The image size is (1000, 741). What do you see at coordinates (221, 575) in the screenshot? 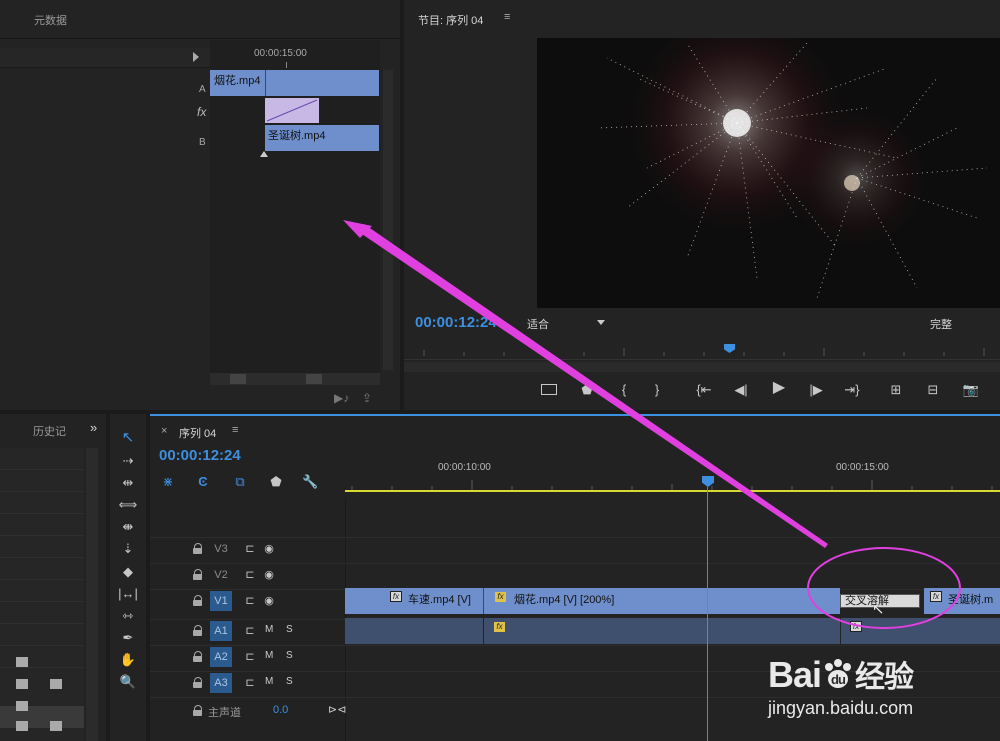
I see `track-name: V2` at bounding box center [221, 575].